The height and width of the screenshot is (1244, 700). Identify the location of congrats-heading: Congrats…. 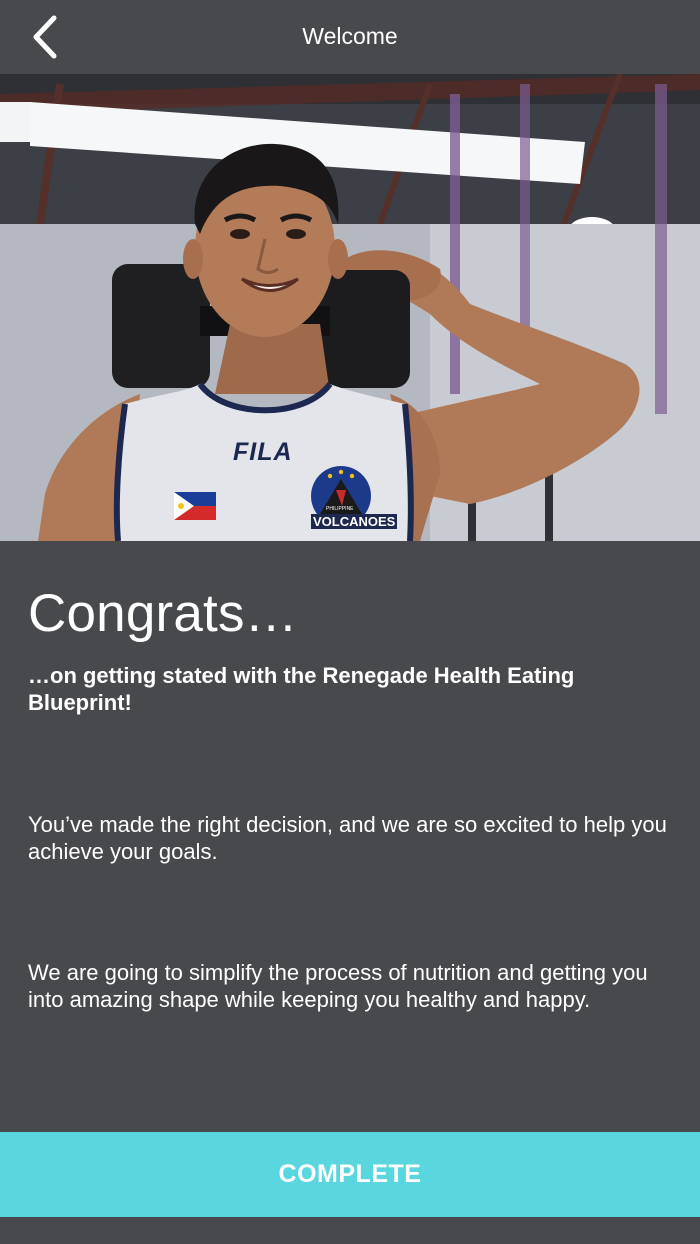
(163, 613).